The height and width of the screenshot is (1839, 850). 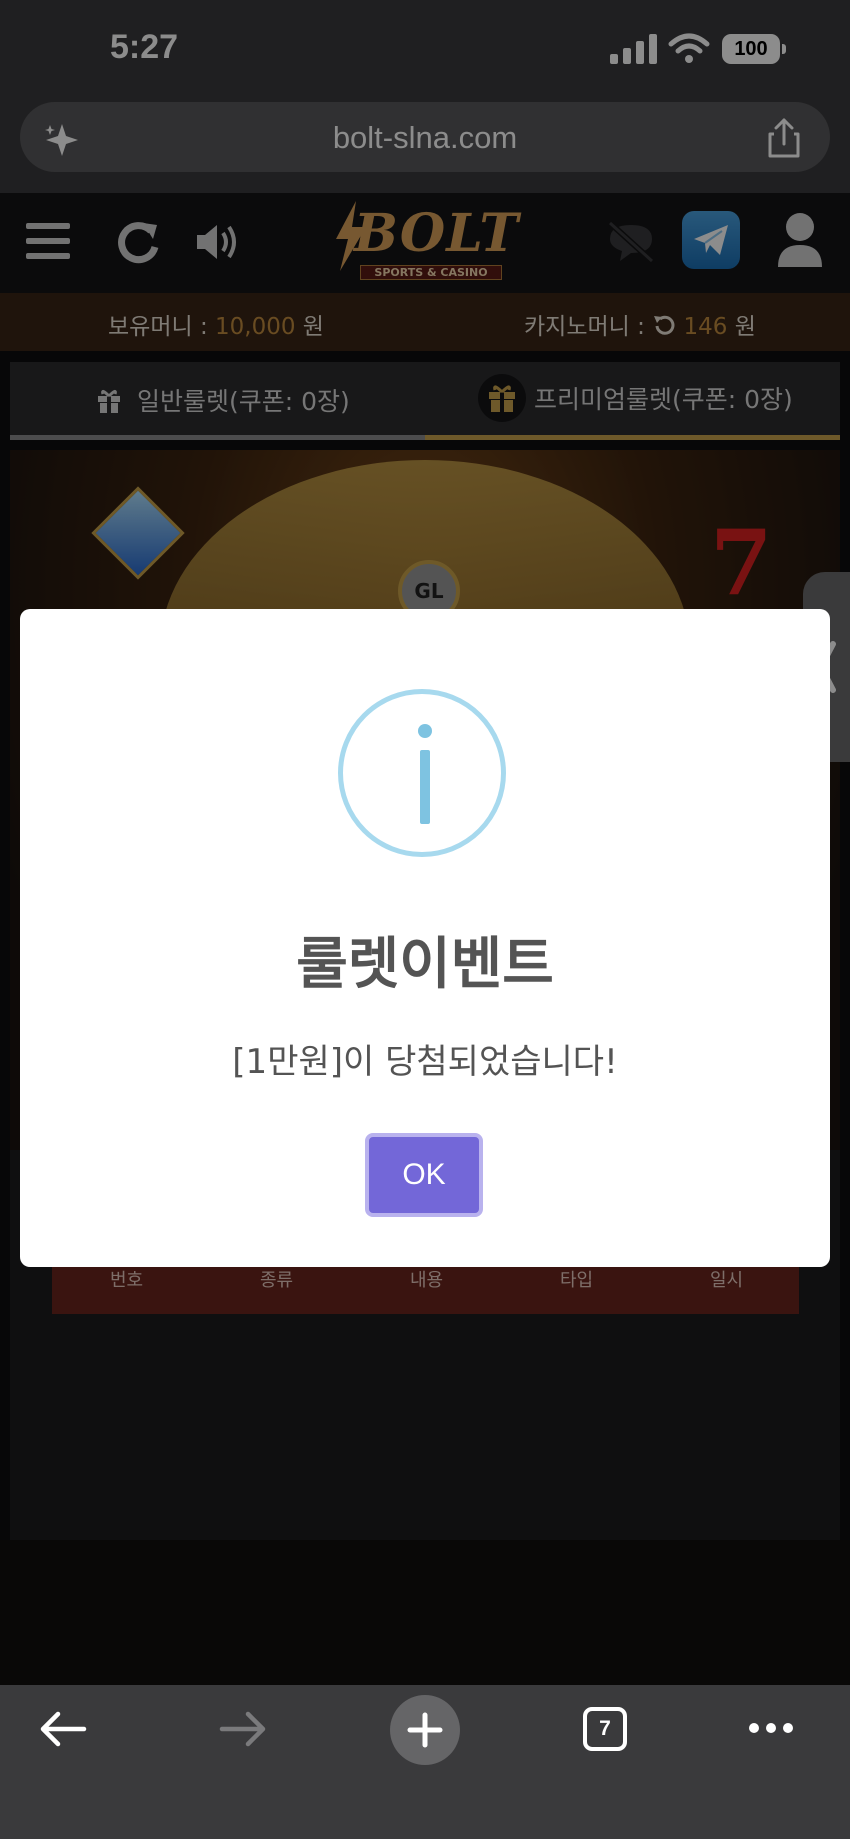 What do you see at coordinates (422, 773) in the screenshot?
I see `info-icon` at bounding box center [422, 773].